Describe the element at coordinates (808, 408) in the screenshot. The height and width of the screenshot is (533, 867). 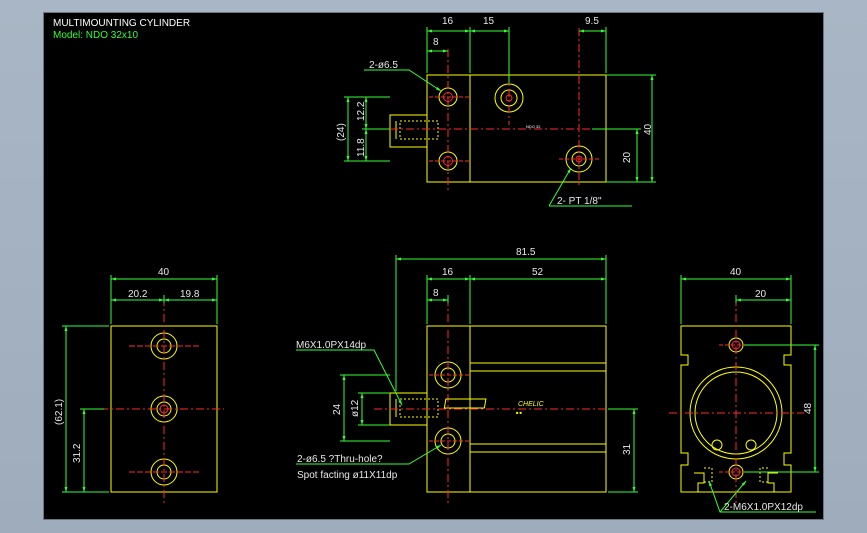
I see `end-dim-48: 48` at that location.